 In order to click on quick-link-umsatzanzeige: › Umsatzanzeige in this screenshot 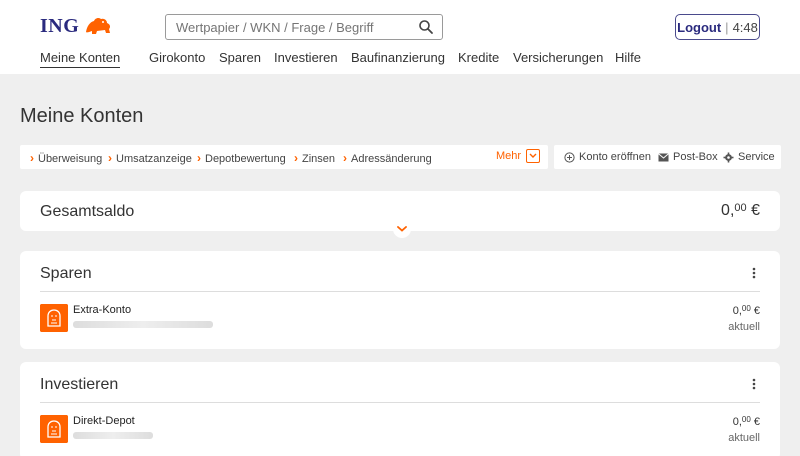, I will do `click(150, 158)`.